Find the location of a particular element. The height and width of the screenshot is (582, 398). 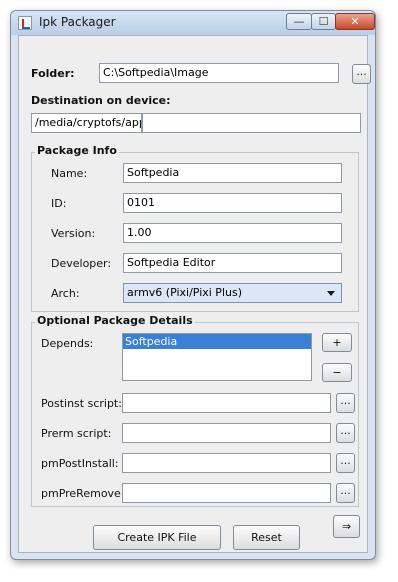

pmpreremove-input is located at coordinates (226, 493).